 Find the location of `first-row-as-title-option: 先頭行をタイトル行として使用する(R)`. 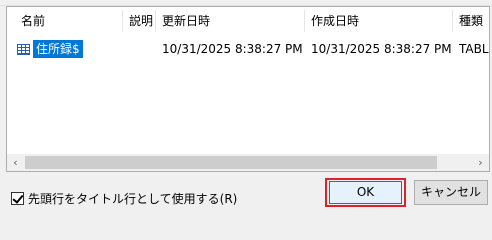

first-row-as-title-option: 先頭行をタイトル行として使用する(R) is located at coordinates (124, 198).